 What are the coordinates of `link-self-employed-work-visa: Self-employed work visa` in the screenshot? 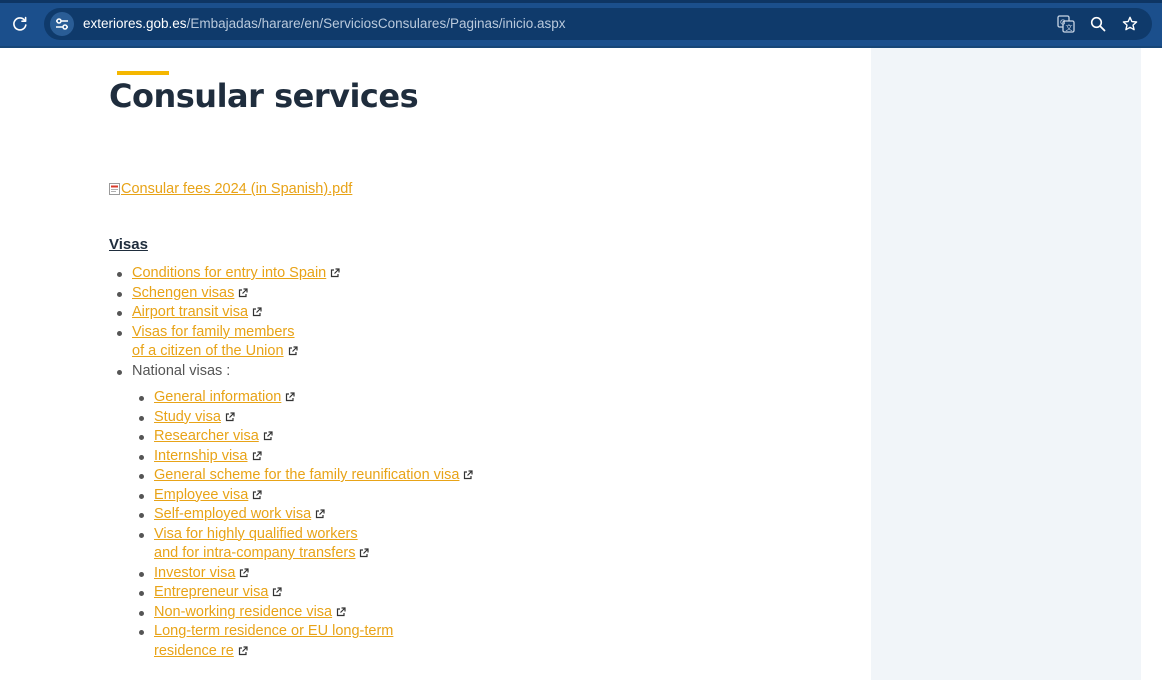 It's located at (232, 514).